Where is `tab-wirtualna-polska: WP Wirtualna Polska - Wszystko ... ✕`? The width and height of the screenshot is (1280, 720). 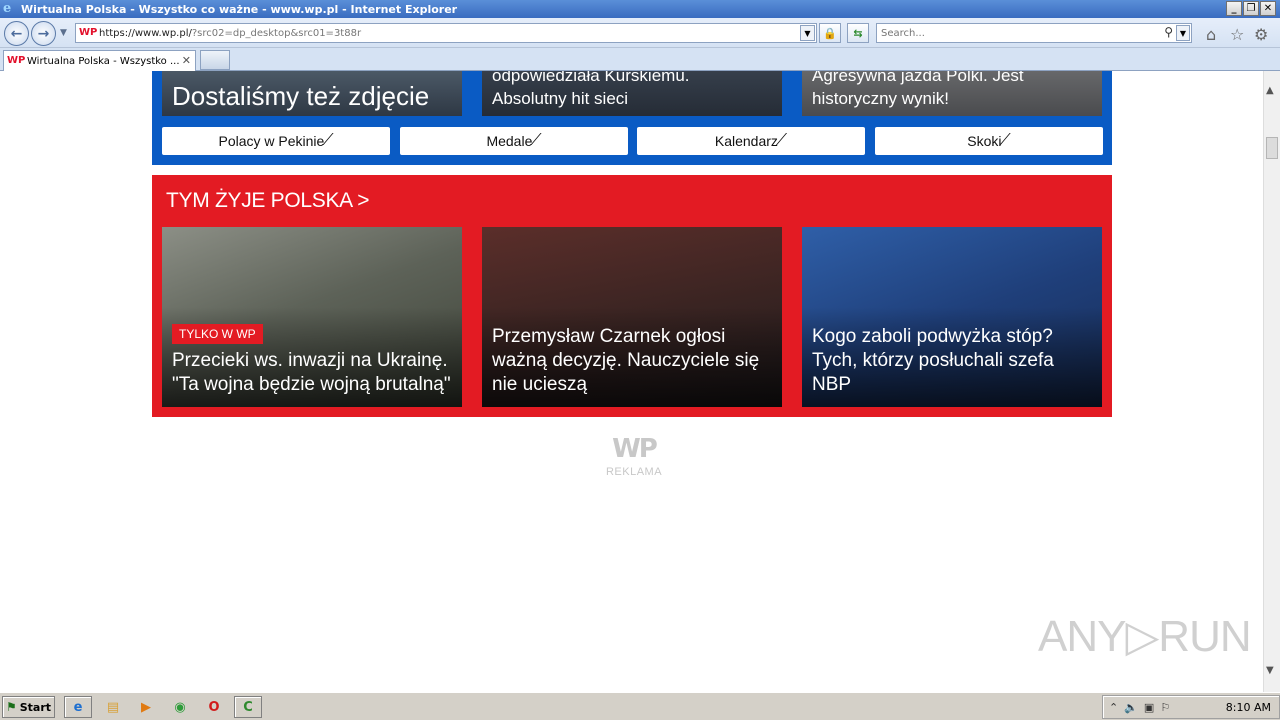
tab-wirtualna-polska: WP Wirtualna Polska - Wszystko ... ✕ is located at coordinates (99, 60).